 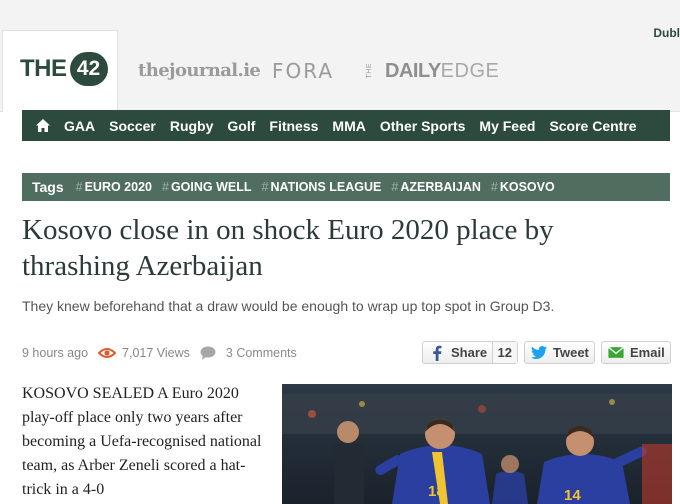 What do you see at coordinates (592, 126) in the screenshot?
I see `nav-item-score-centre: Score Centre` at bounding box center [592, 126].